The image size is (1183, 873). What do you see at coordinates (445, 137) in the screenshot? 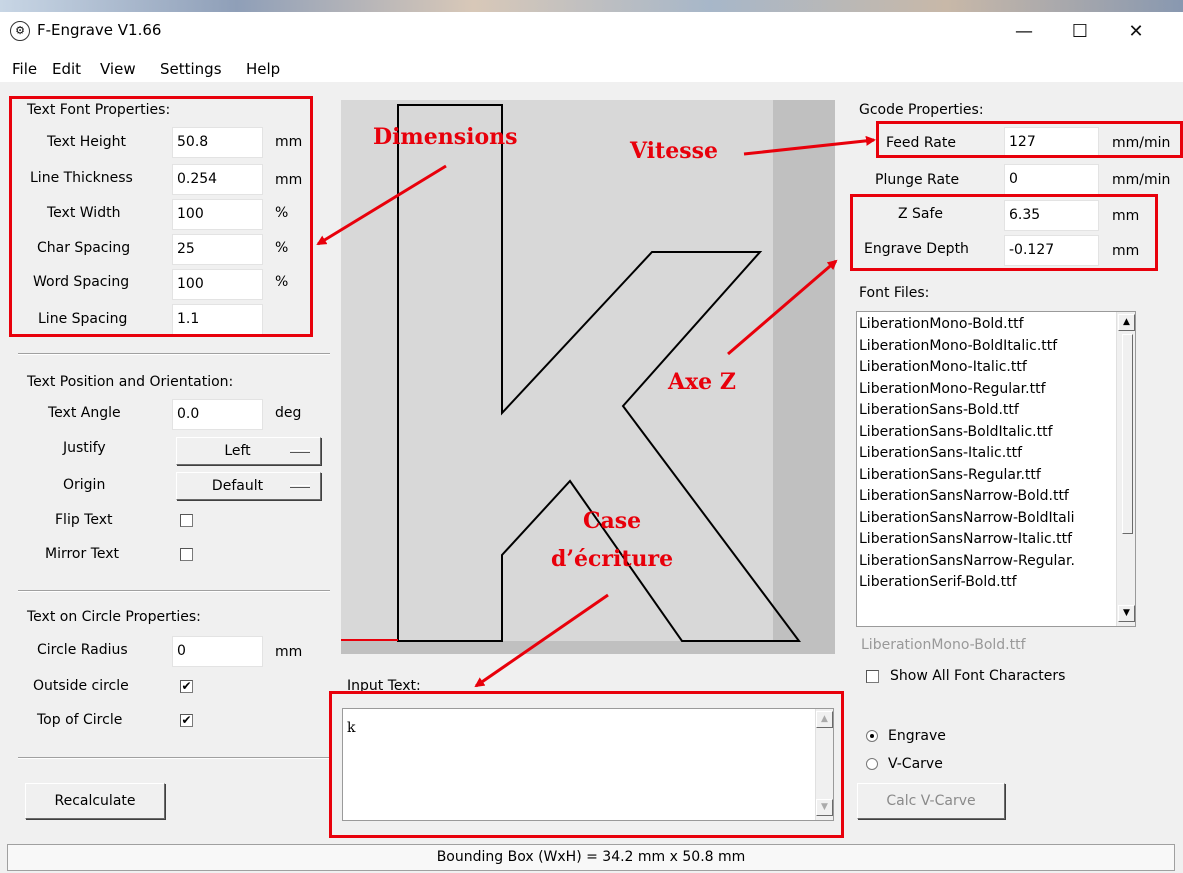
I see `dimensions-annotation: Dimensions` at bounding box center [445, 137].